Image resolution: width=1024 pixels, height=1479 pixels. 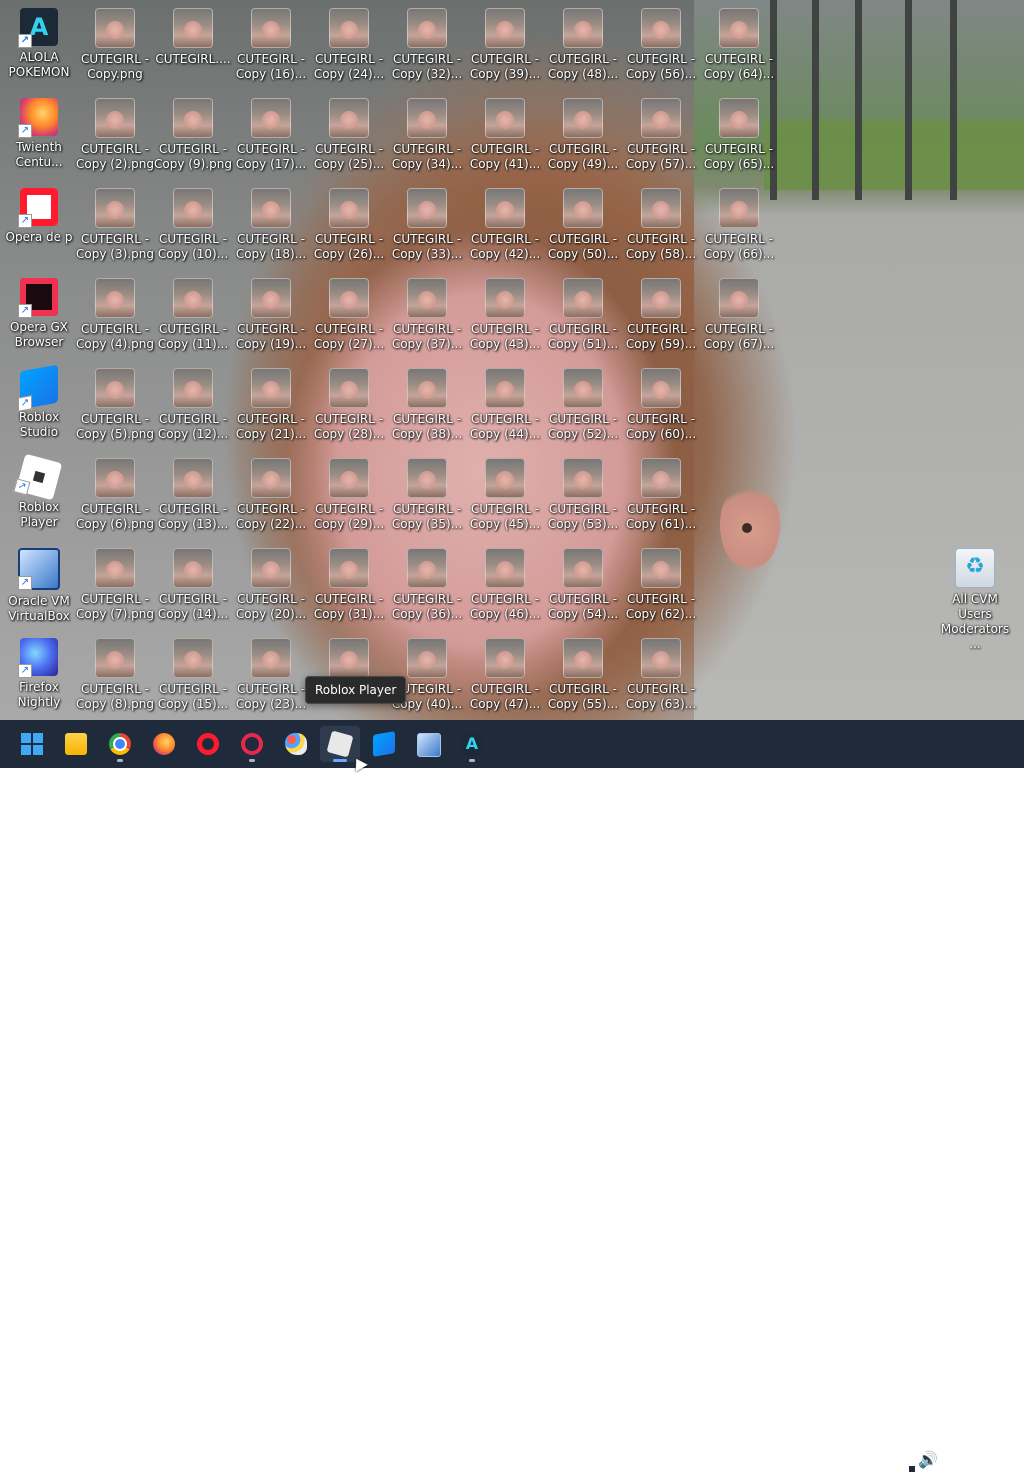 What do you see at coordinates (905, 1464) in the screenshot?
I see `network-icon` at bounding box center [905, 1464].